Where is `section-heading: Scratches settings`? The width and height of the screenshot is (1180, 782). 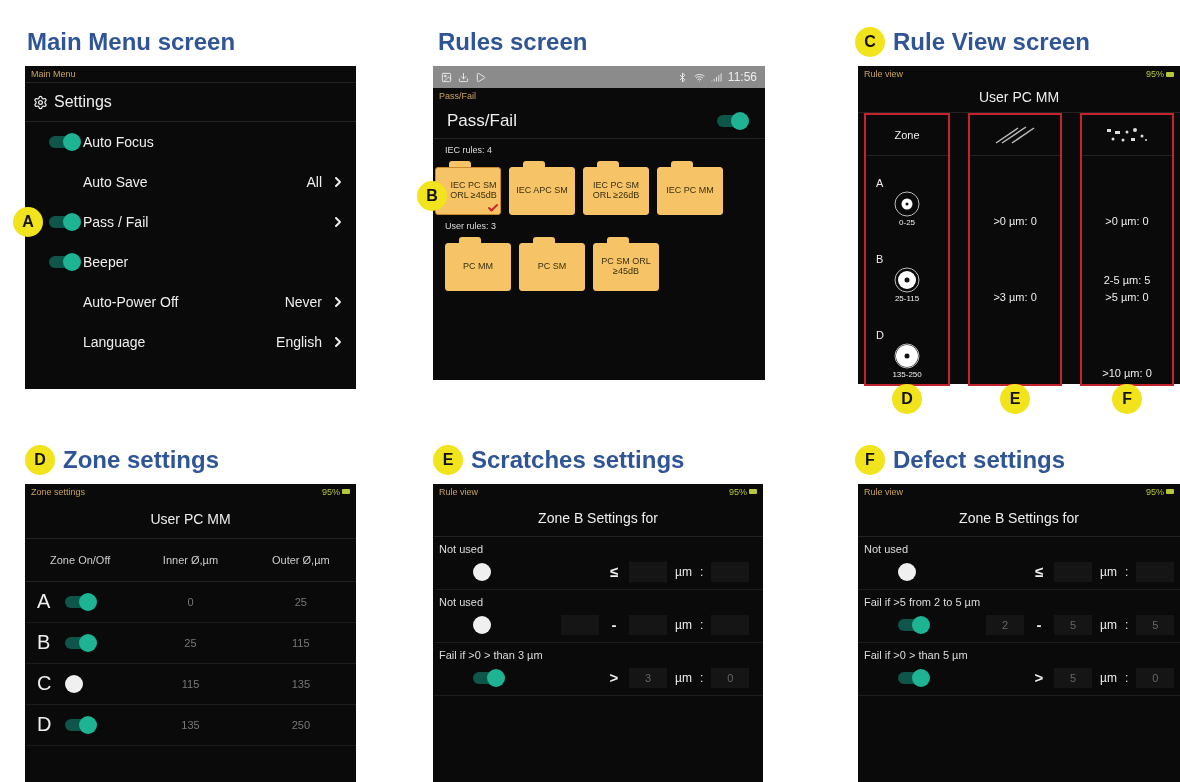 section-heading: Scratches settings is located at coordinates (578, 459).